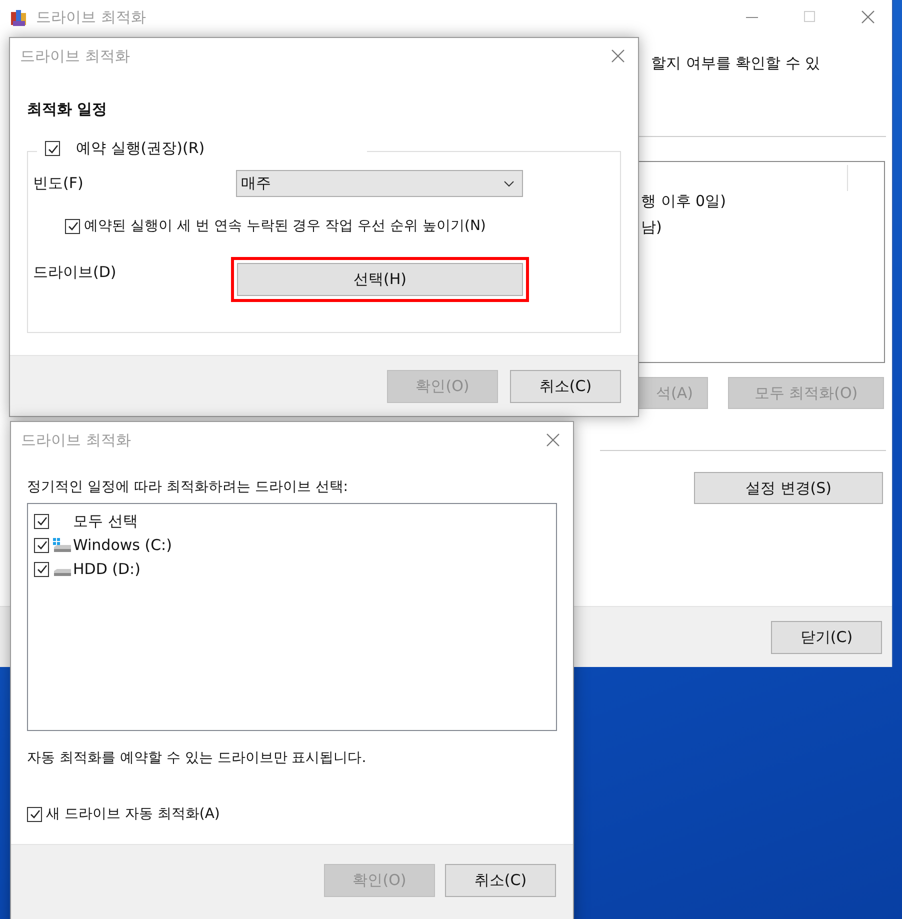 This screenshot has height=919, width=902. I want to click on checkbox-label: 예약된 실행이 세 번 연속 누락된 경우 작업 우선 순위 높이기(N), so click(285, 226).